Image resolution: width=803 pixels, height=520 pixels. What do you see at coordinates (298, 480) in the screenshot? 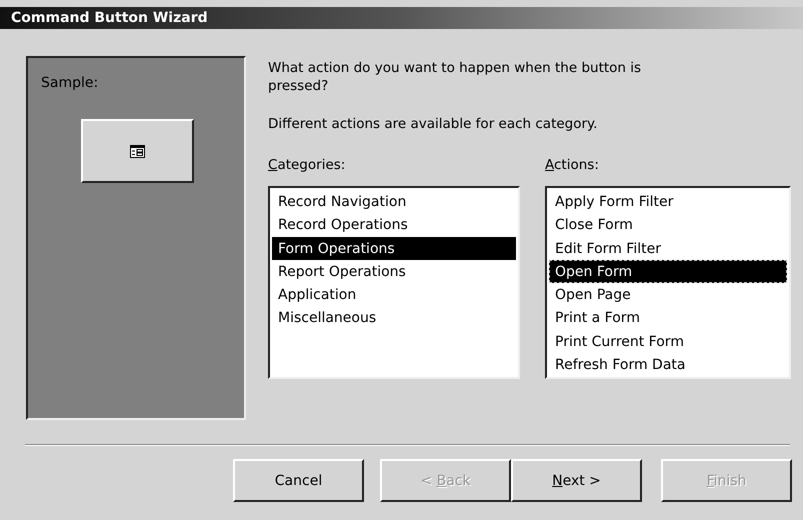
I see `cancel-button: Cancel` at bounding box center [298, 480].